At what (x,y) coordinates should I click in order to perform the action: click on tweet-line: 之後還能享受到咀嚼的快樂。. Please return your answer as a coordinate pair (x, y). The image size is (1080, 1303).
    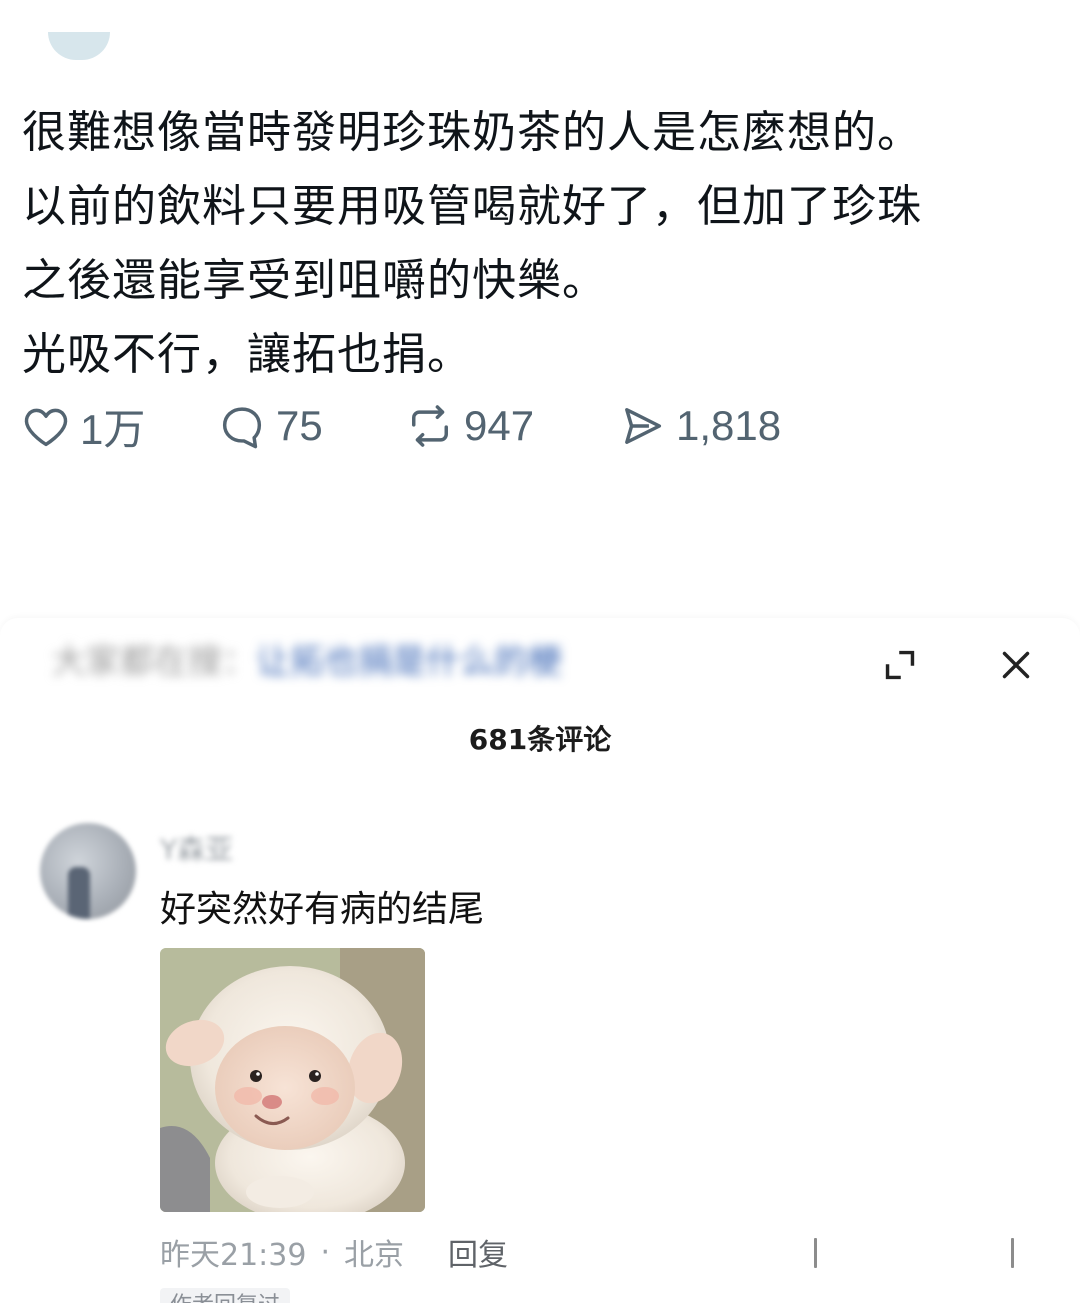
    Looking at the image, I should click on (314, 280).